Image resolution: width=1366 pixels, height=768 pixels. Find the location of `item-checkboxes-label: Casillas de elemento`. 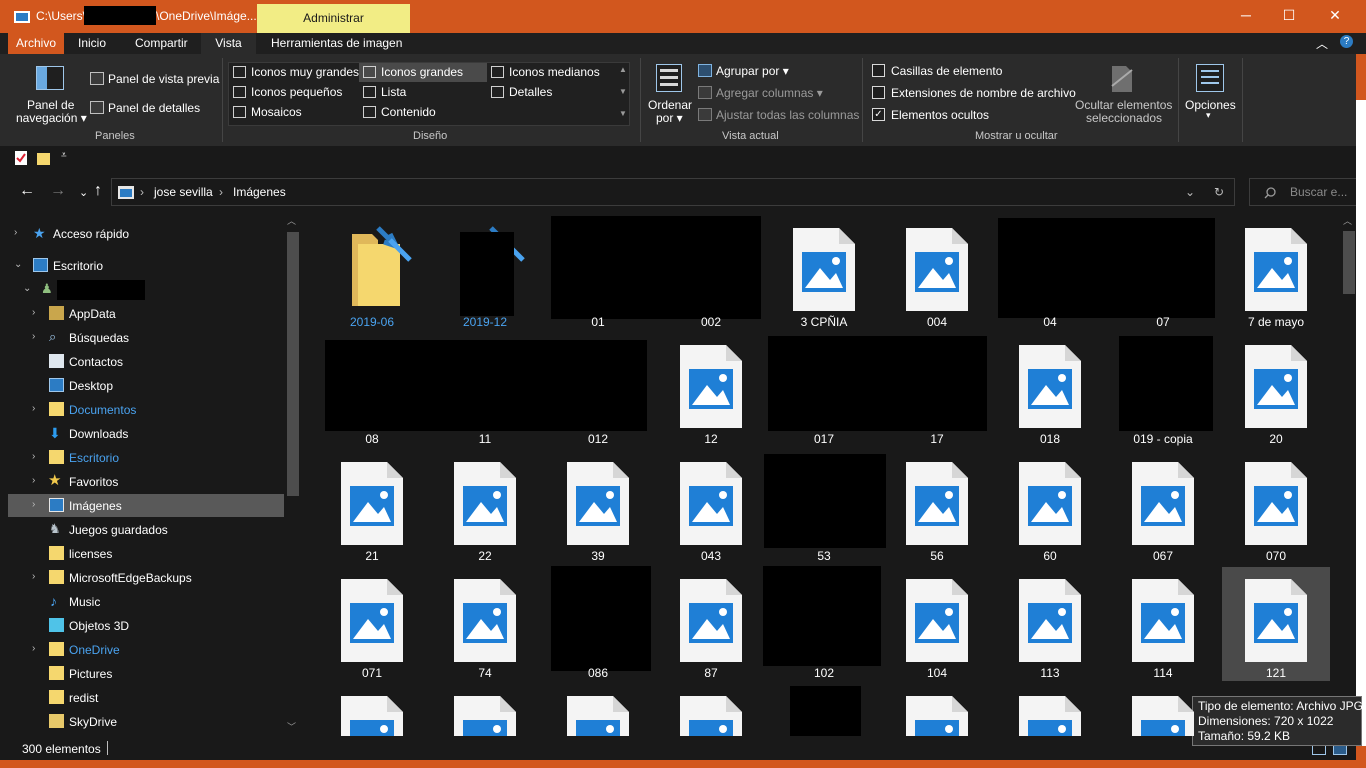

item-checkboxes-label: Casillas de elemento is located at coordinates (946, 71).